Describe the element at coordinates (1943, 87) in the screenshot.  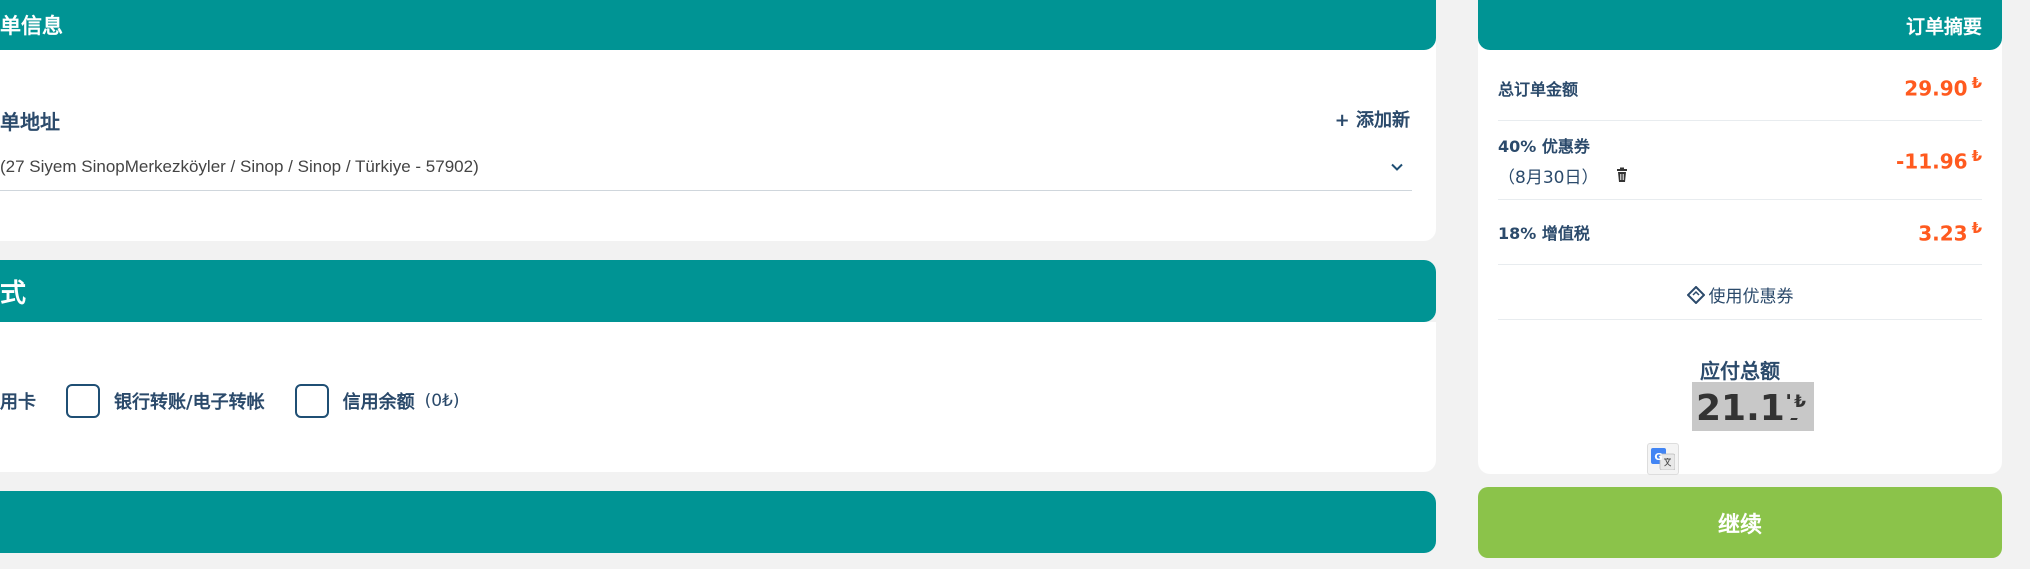
I see `total-value: 29.90 ₺` at that location.